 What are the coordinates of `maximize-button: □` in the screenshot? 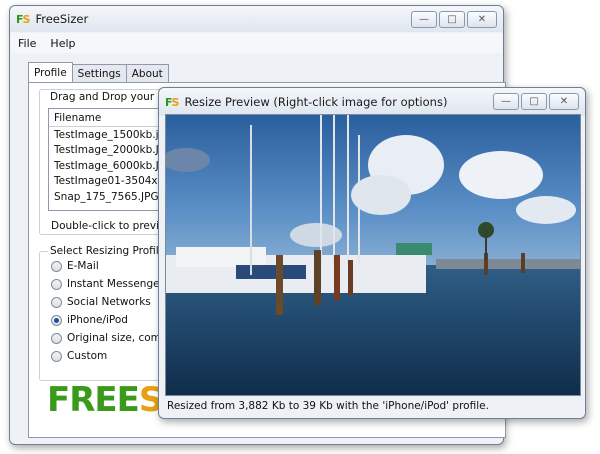 It's located at (452, 19).